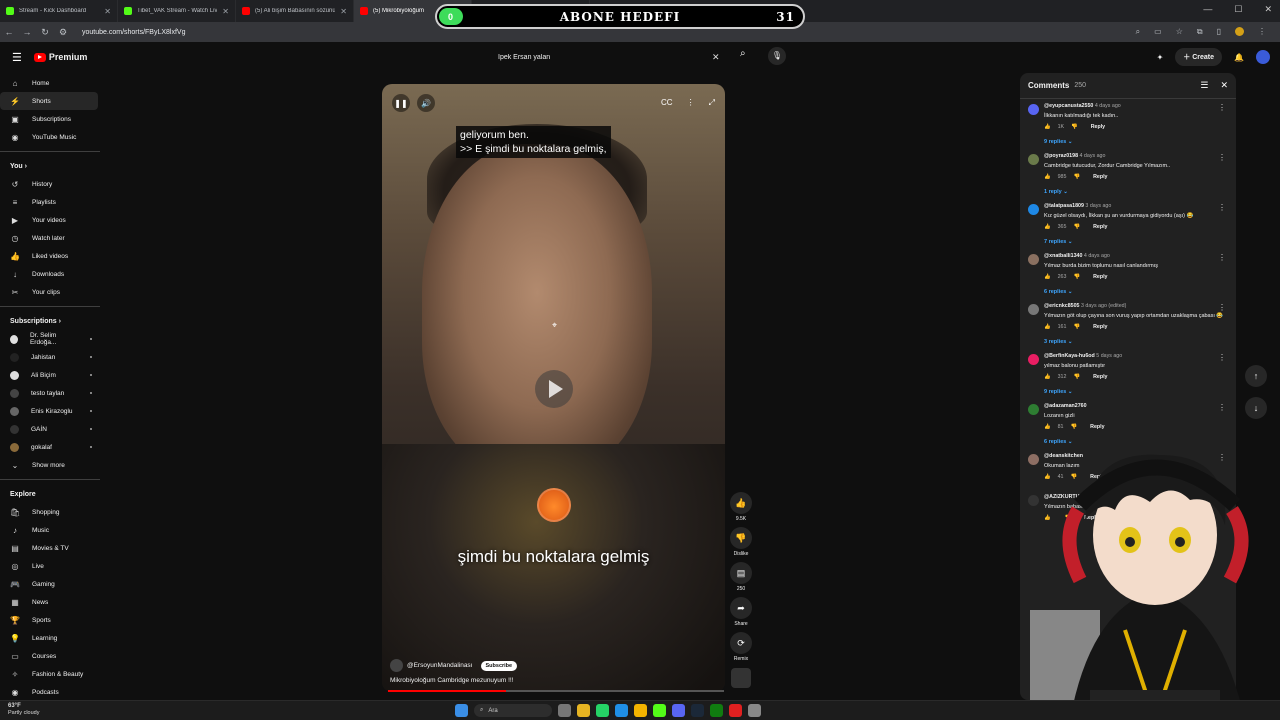 The image size is (1280, 720). I want to click on account-avatar, so click(1263, 57).